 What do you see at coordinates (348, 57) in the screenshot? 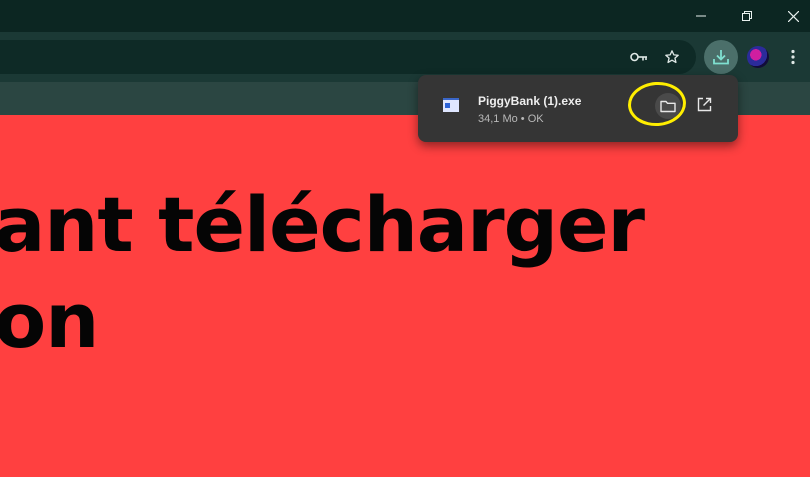
I see `address-bar` at bounding box center [348, 57].